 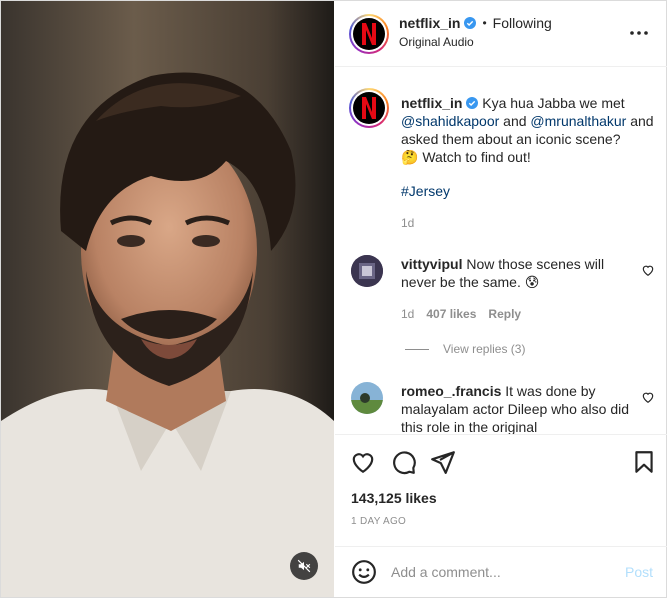 I want to click on comment-input, so click(x=501, y=572).